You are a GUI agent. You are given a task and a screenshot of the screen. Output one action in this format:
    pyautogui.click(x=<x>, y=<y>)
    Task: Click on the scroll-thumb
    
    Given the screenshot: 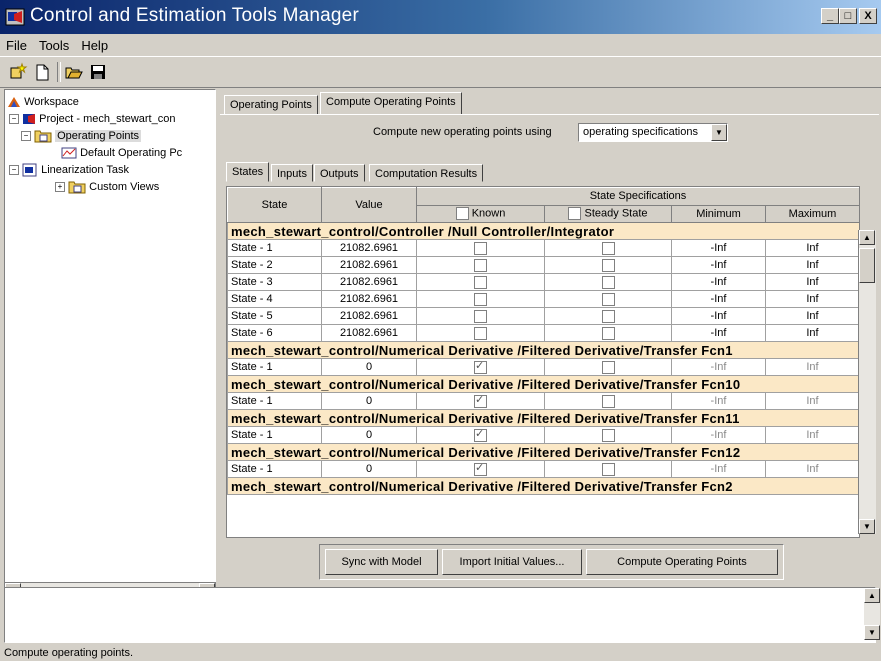 What is the action you would take?
    pyautogui.click(x=867, y=265)
    